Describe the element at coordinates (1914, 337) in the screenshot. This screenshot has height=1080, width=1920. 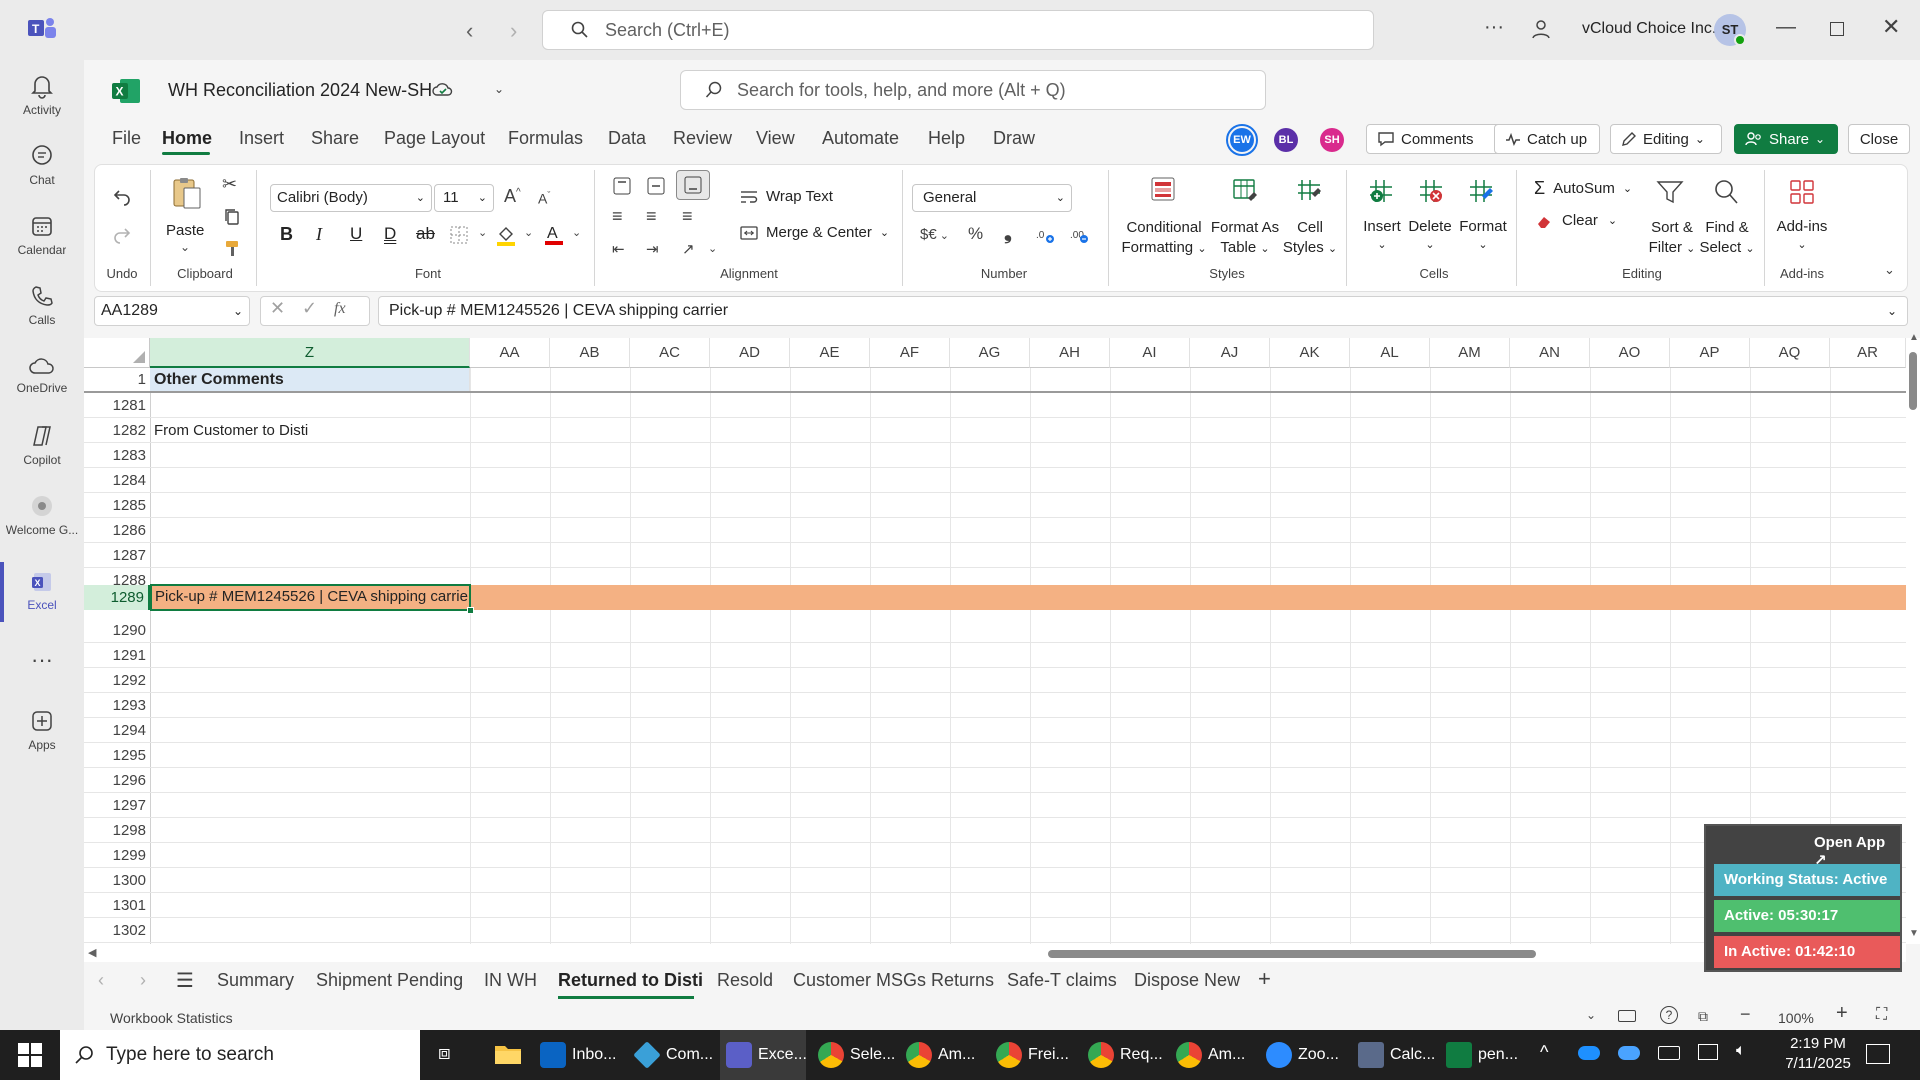
I see `scroll-up-icon: ▲` at that location.